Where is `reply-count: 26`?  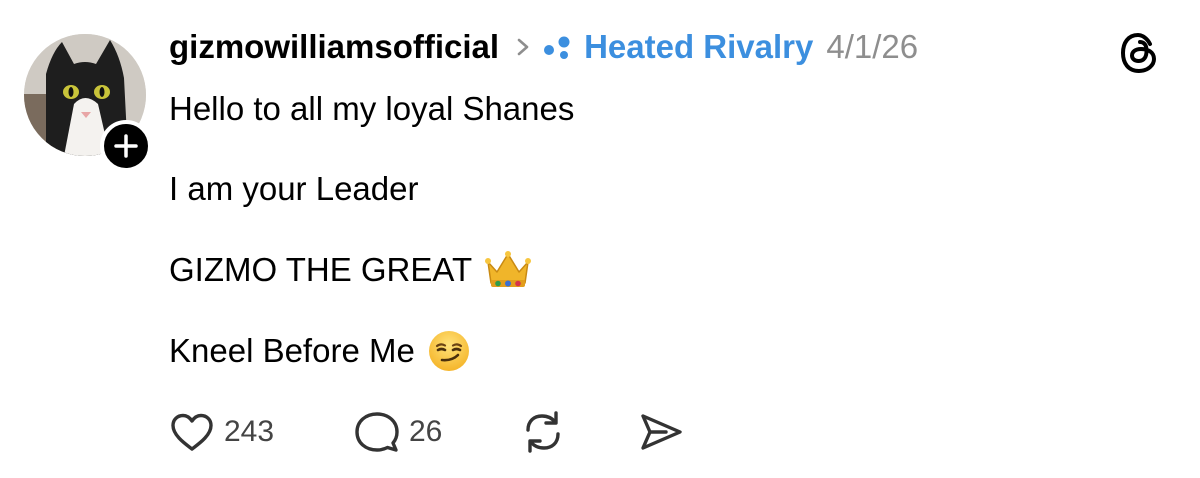
reply-count: 26 is located at coordinates (426, 431).